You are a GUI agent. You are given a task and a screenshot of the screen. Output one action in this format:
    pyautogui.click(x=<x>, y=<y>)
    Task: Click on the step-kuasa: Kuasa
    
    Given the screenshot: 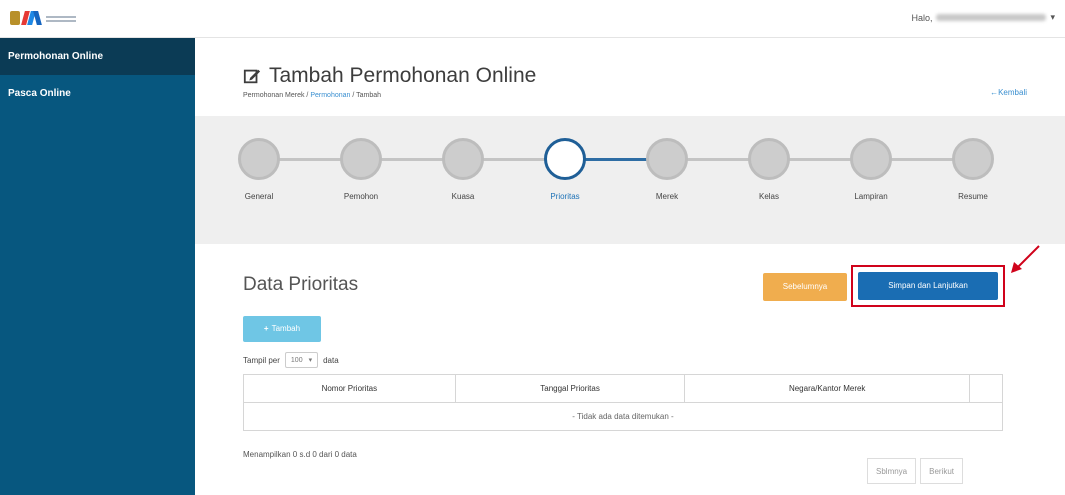 What is the action you would take?
    pyautogui.click(x=463, y=169)
    